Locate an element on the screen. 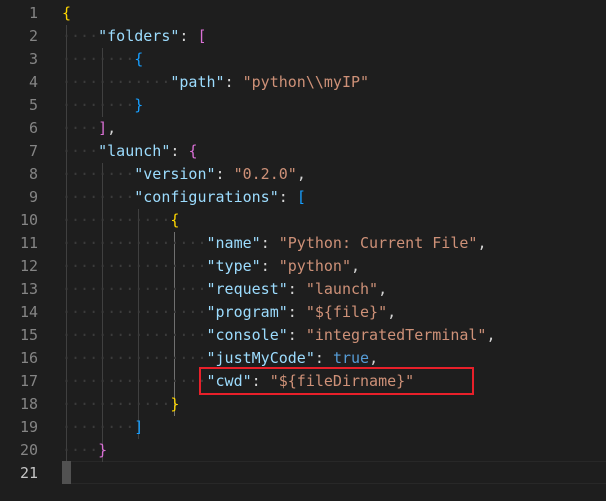 The image size is (606, 501). code-token: "program" is located at coordinates (247, 312).